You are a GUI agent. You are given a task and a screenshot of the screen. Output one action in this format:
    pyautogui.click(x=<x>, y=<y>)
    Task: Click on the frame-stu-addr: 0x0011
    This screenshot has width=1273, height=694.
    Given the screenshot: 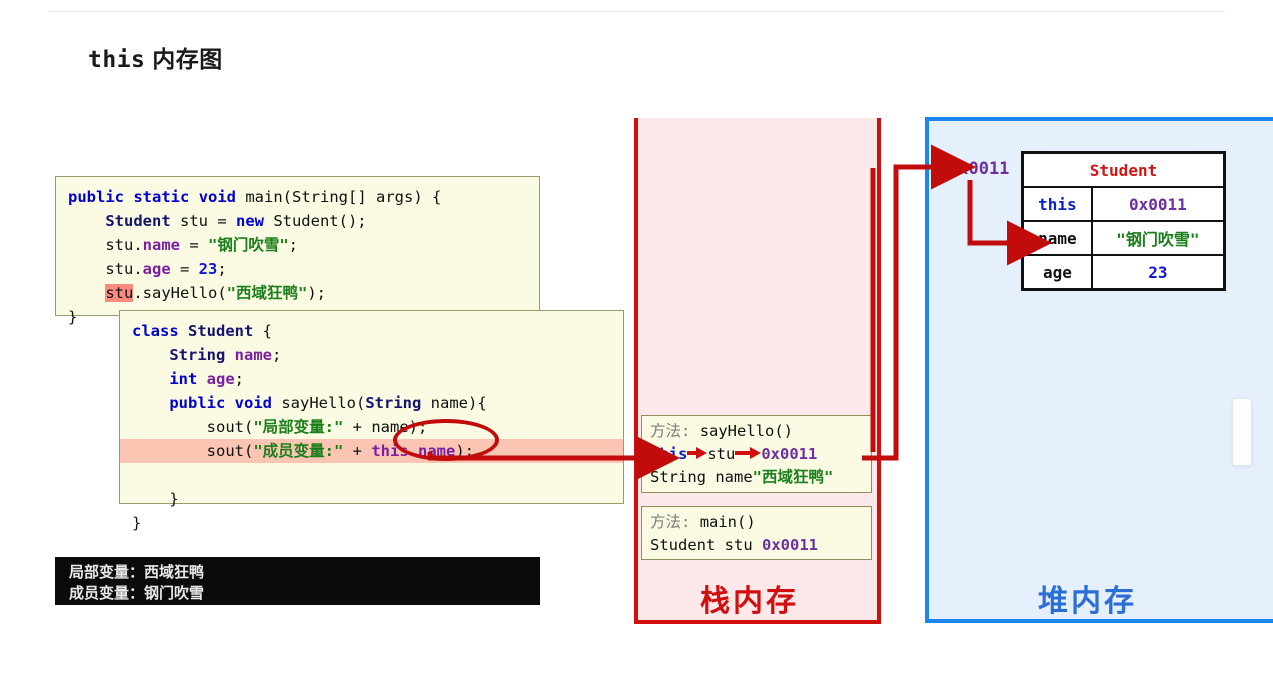 What is the action you would take?
    pyautogui.click(x=790, y=545)
    